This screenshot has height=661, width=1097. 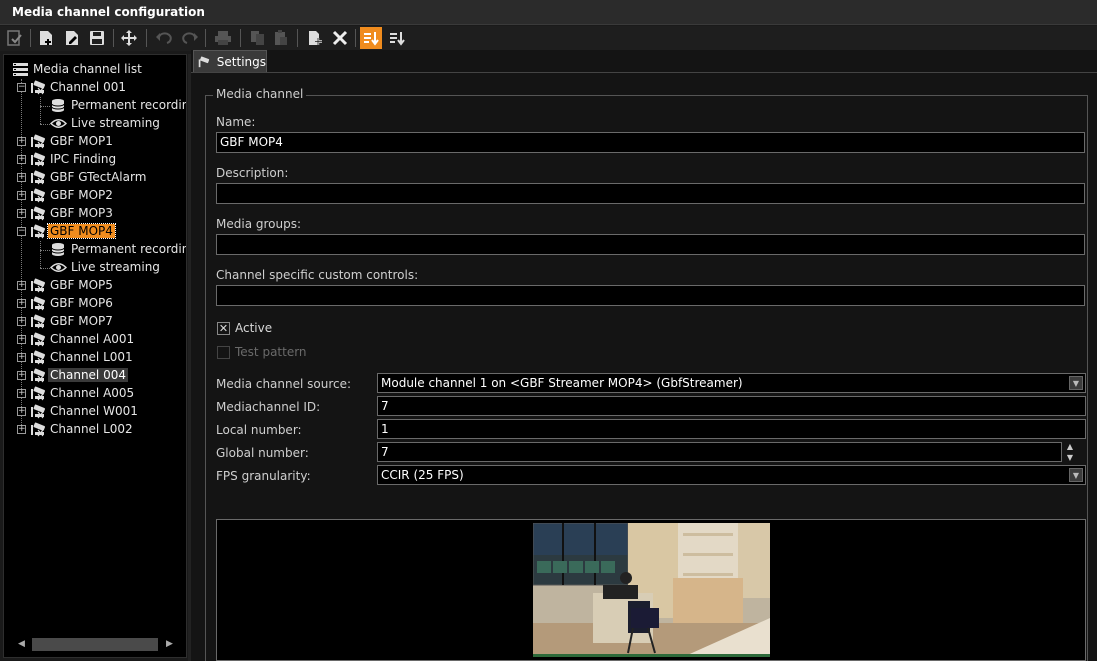 What do you see at coordinates (241, 61) in the screenshot?
I see `tab-settings-label: Settings` at bounding box center [241, 61].